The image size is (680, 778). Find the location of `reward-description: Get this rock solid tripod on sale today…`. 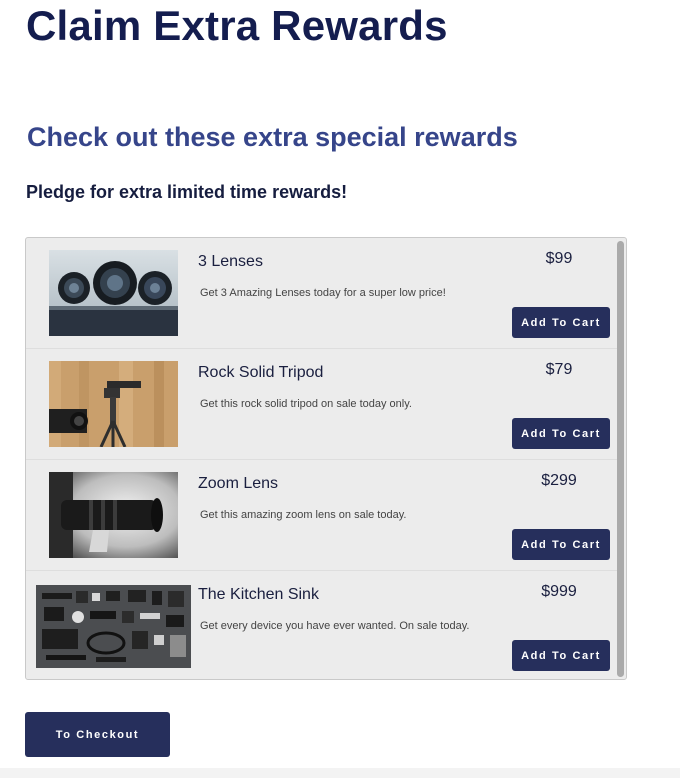

reward-description: Get this rock solid tripod on sale today… is located at coordinates (306, 404).